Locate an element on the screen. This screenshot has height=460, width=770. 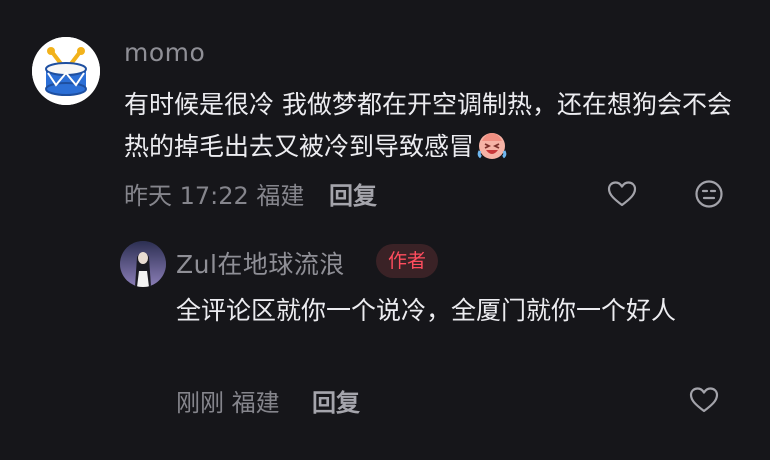
dislike-button is located at coordinates (709, 194).